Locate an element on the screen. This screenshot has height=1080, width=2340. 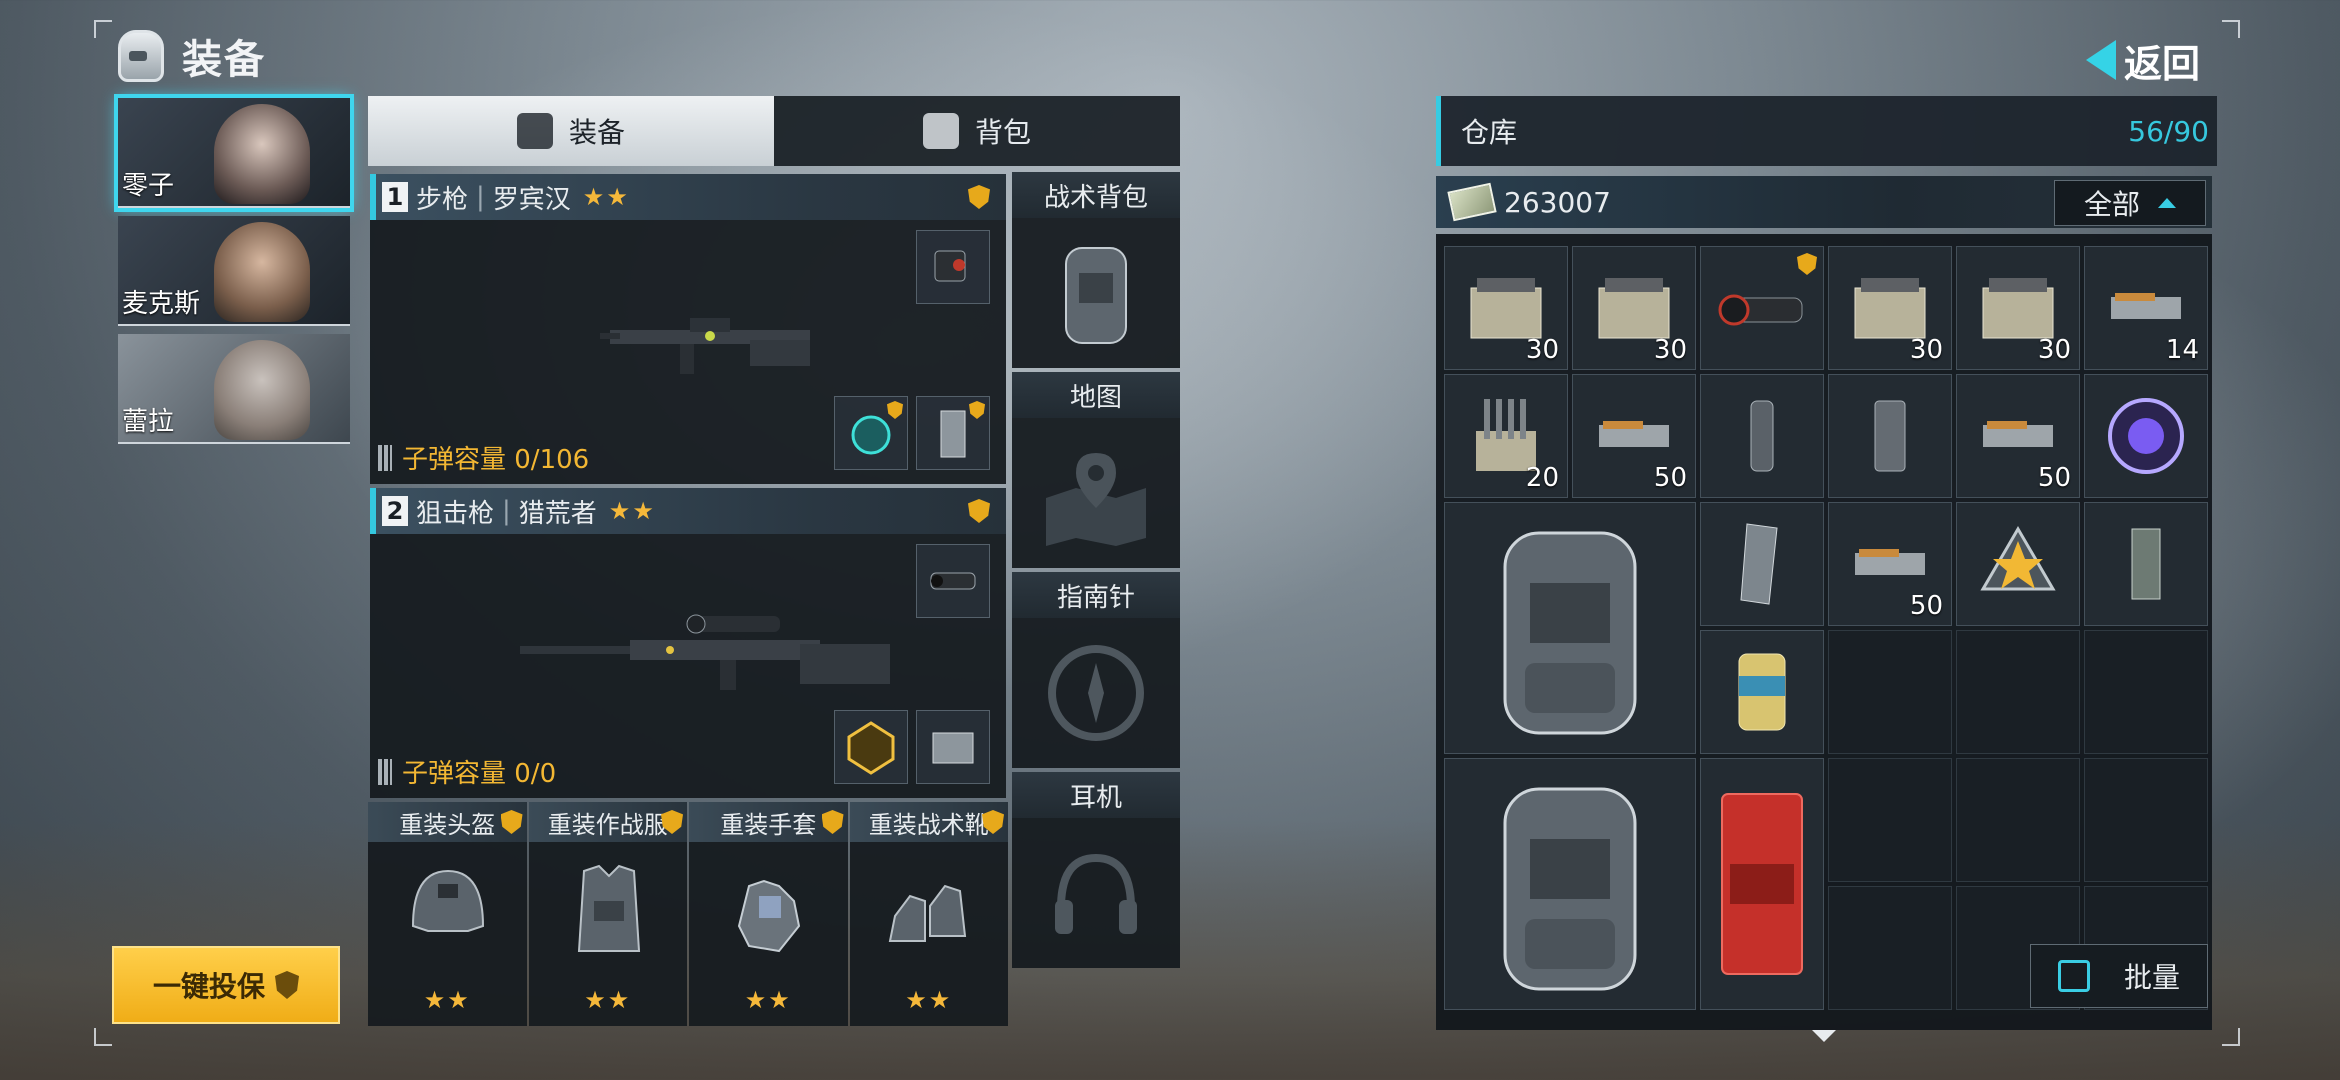
currency-bar: 263007 全部 is located at coordinates (1824, 202).